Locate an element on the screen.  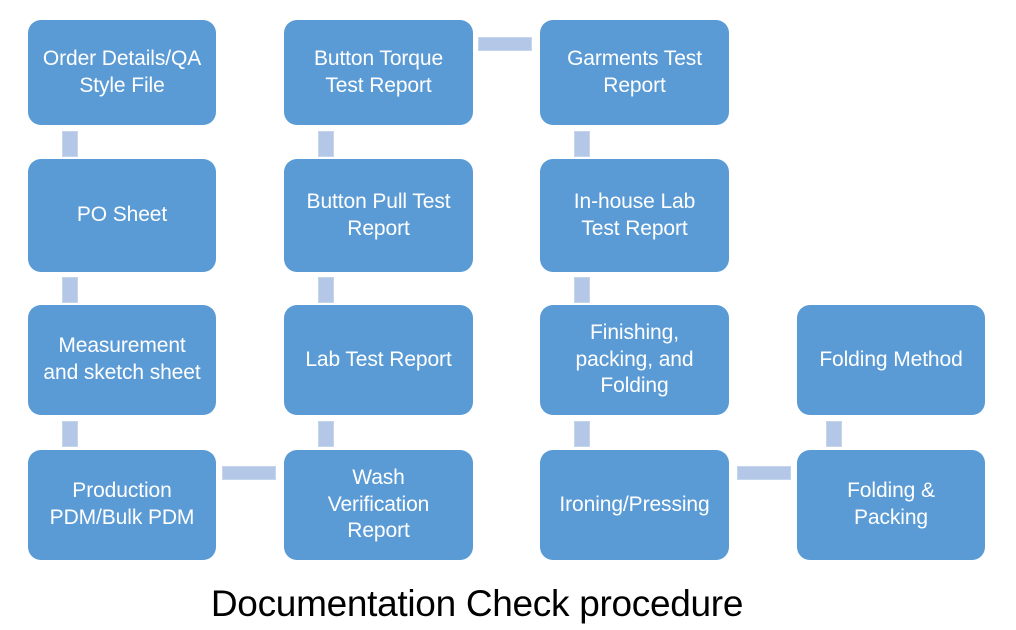
connector-order-details-to-po-sheet is located at coordinates (70, 144).